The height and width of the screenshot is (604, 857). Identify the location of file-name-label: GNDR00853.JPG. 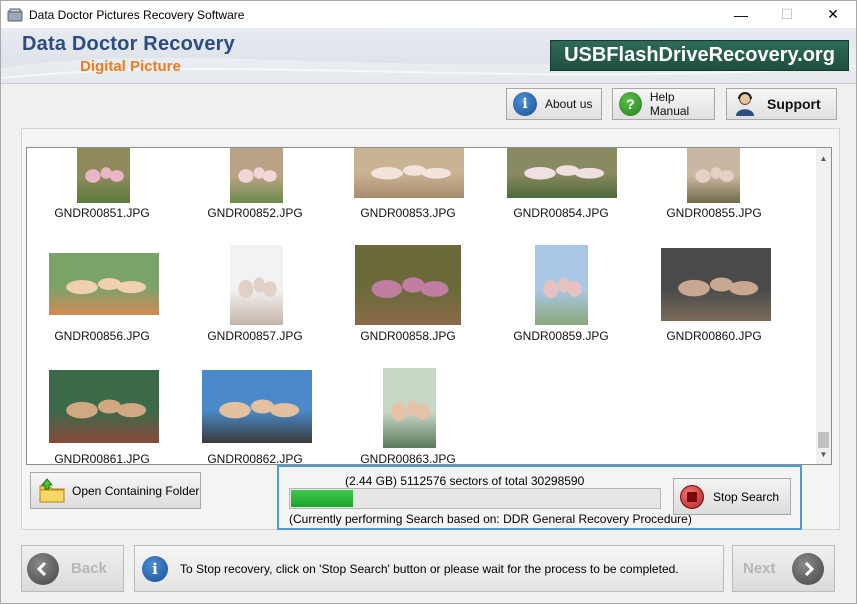
(408, 213).